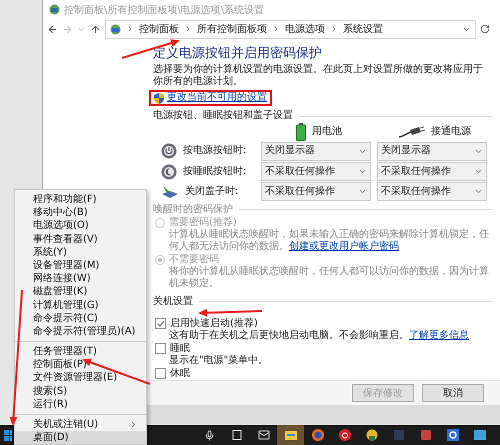  What do you see at coordinates (193, 210) in the screenshot?
I see `section-label: 唤醒时的密码保护` at bounding box center [193, 210].